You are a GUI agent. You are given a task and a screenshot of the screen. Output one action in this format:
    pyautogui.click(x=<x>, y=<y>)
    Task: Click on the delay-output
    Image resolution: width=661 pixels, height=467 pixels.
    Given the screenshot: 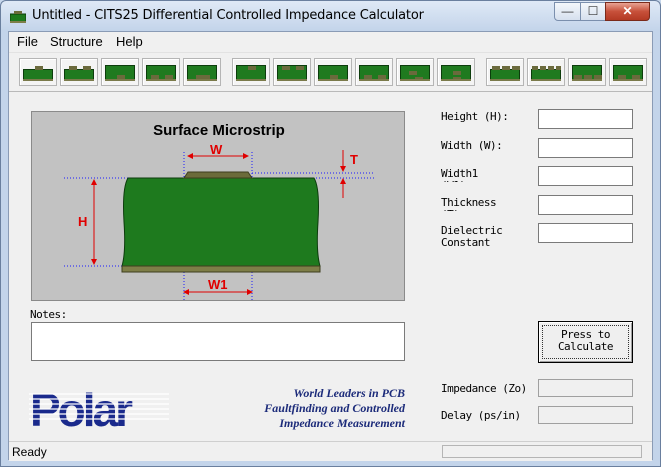 What is the action you would take?
    pyautogui.click(x=585, y=415)
    